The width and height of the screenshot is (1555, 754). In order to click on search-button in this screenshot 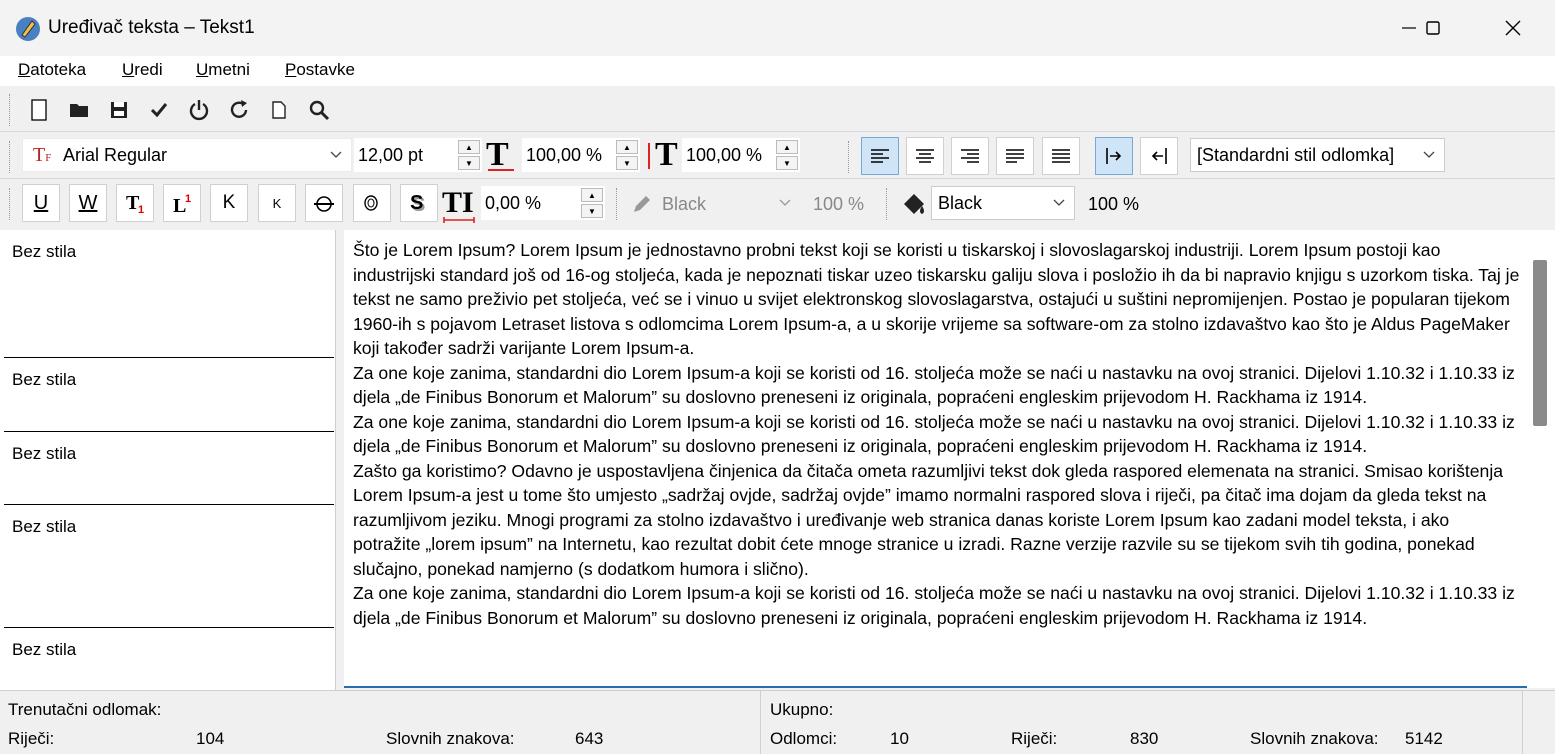, I will do `click(319, 110)`.